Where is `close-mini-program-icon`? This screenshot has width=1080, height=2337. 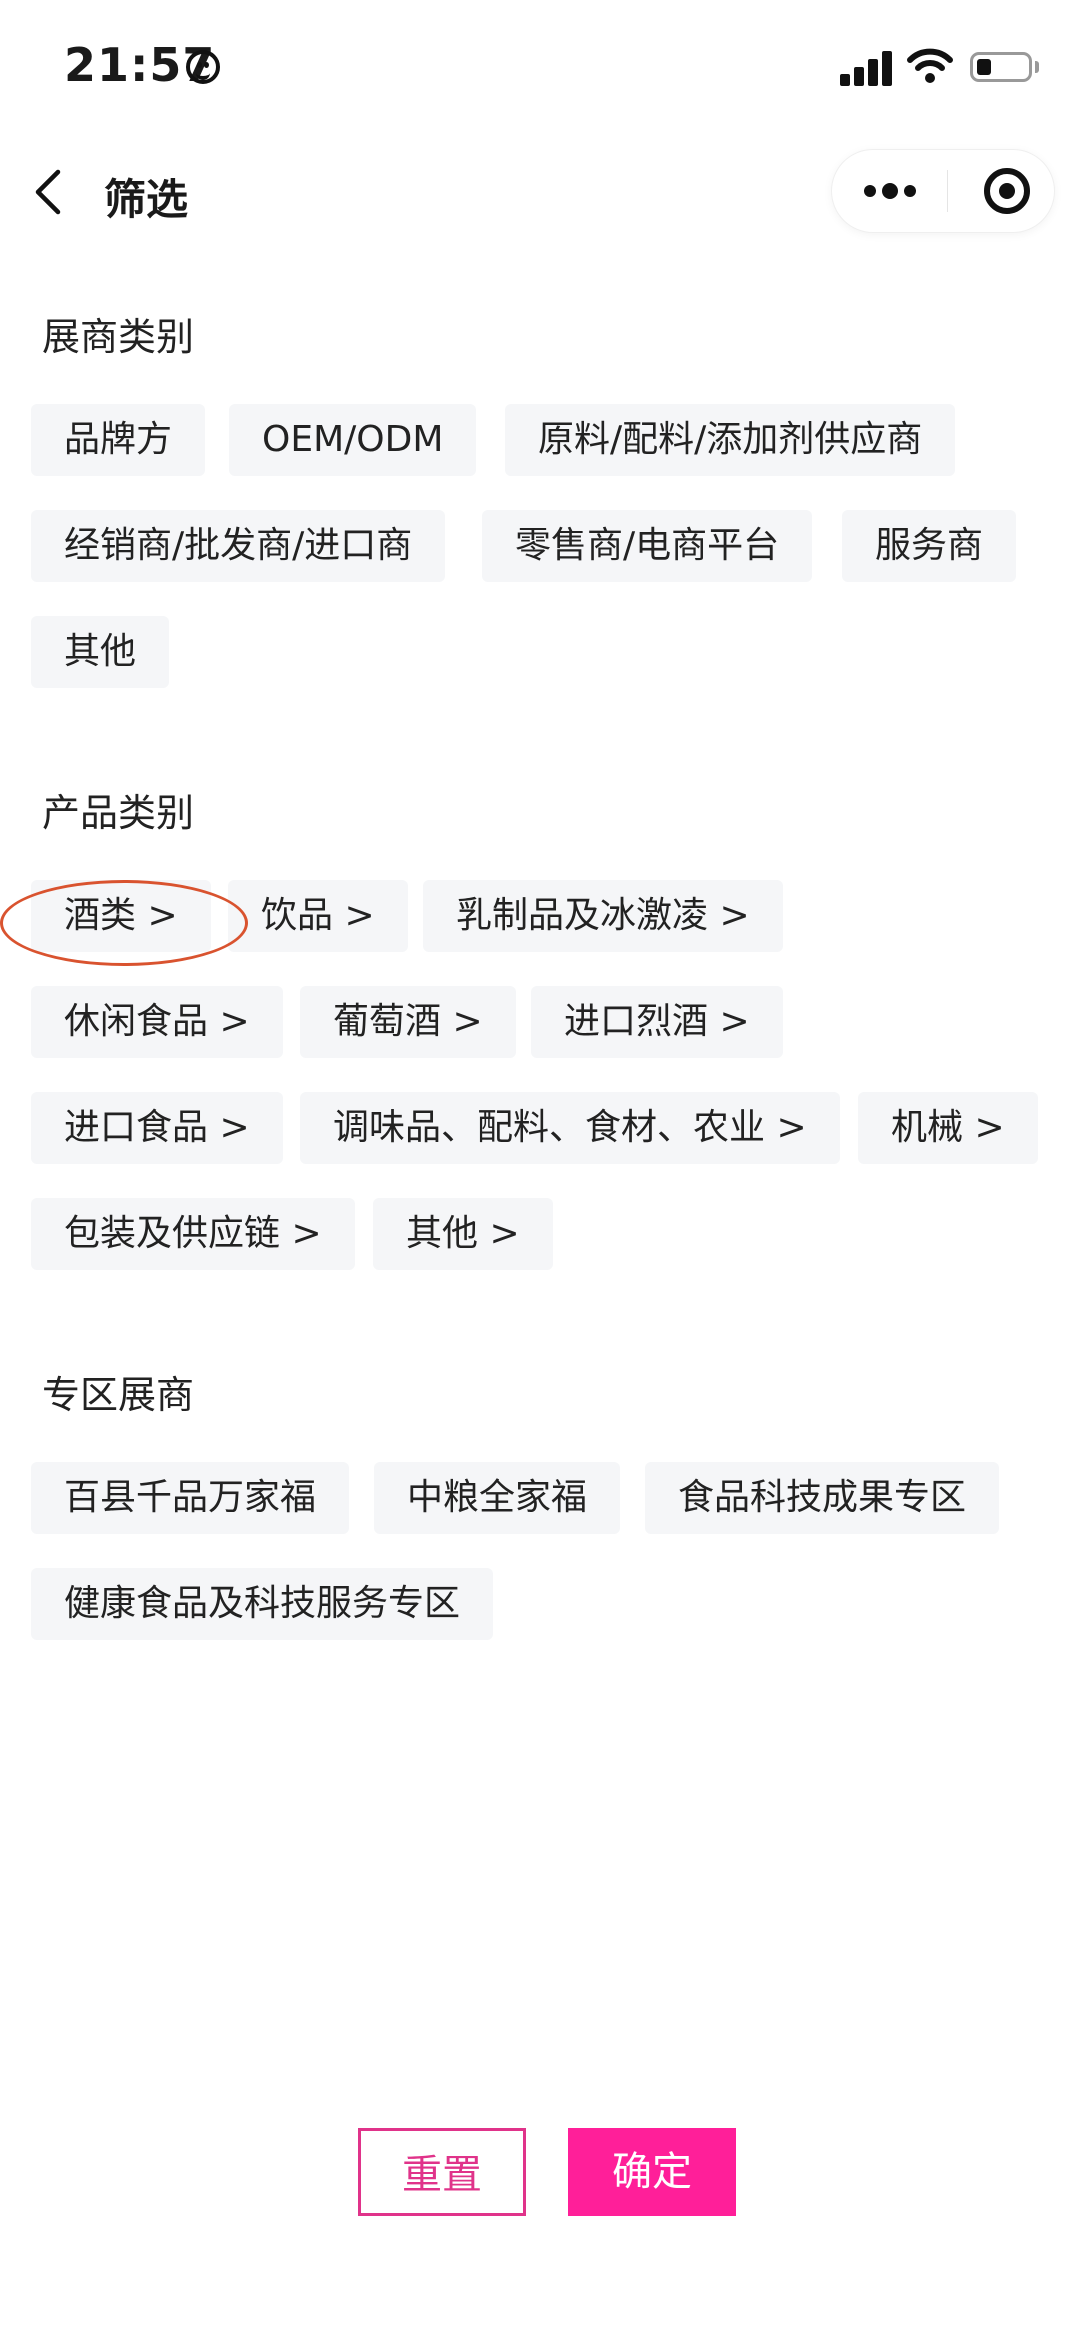
close-mini-program-icon is located at coordinates (1007, 191).